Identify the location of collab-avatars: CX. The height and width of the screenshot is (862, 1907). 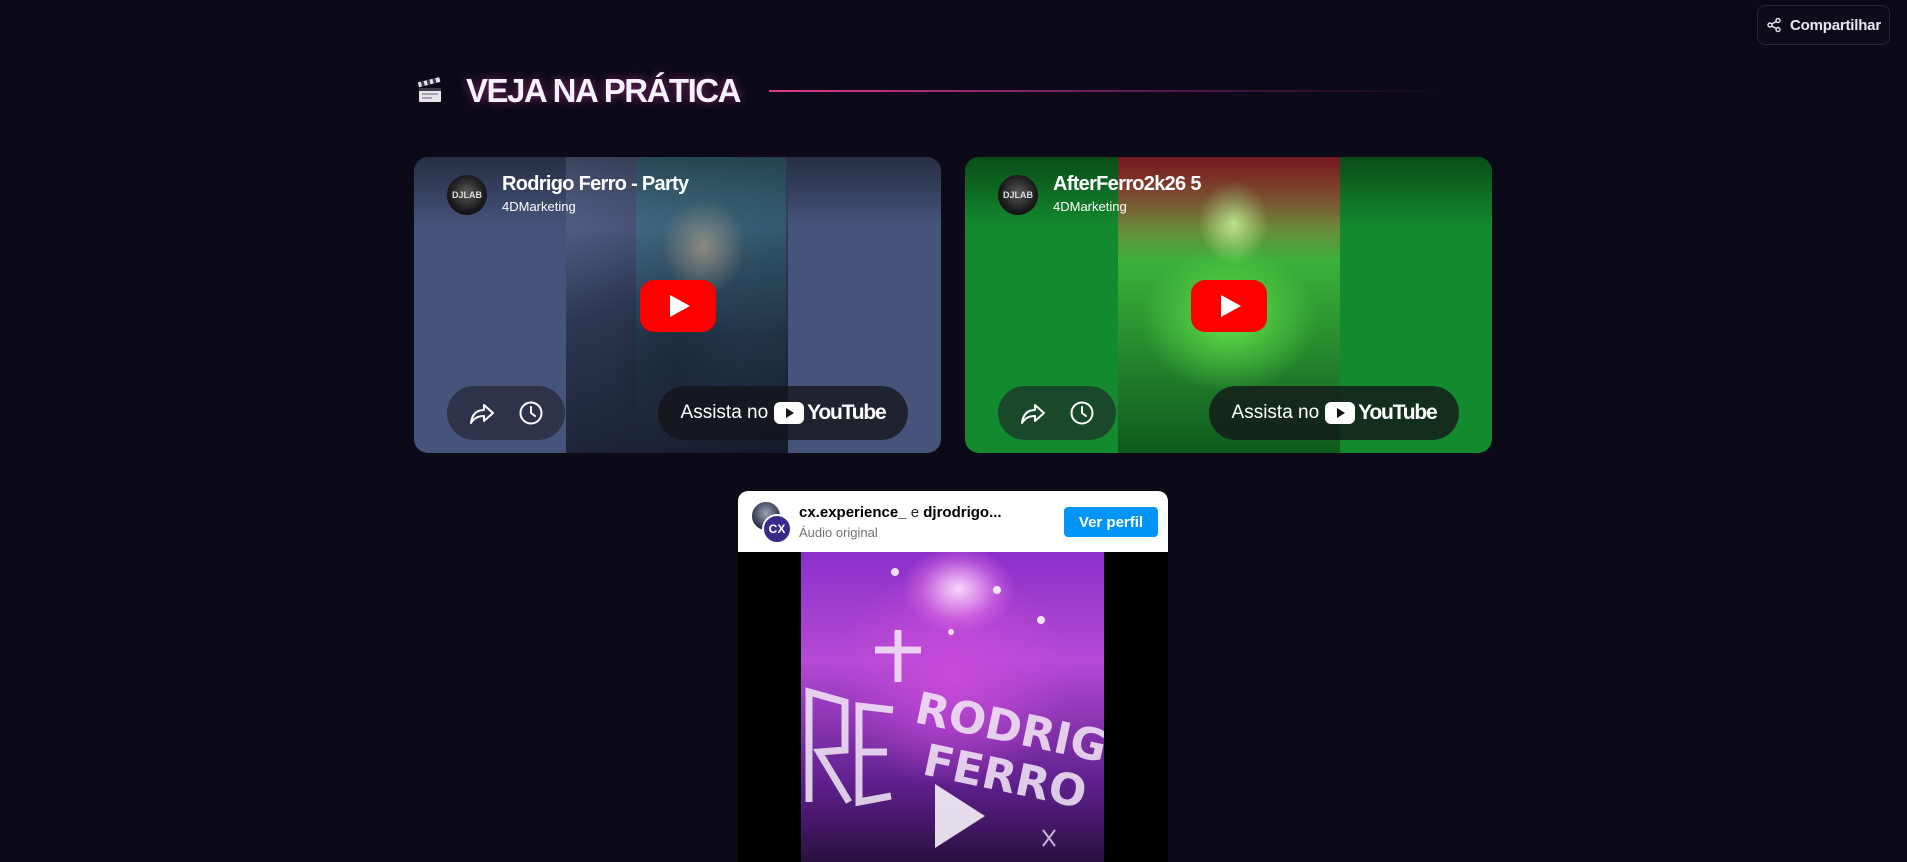
(771, 522).